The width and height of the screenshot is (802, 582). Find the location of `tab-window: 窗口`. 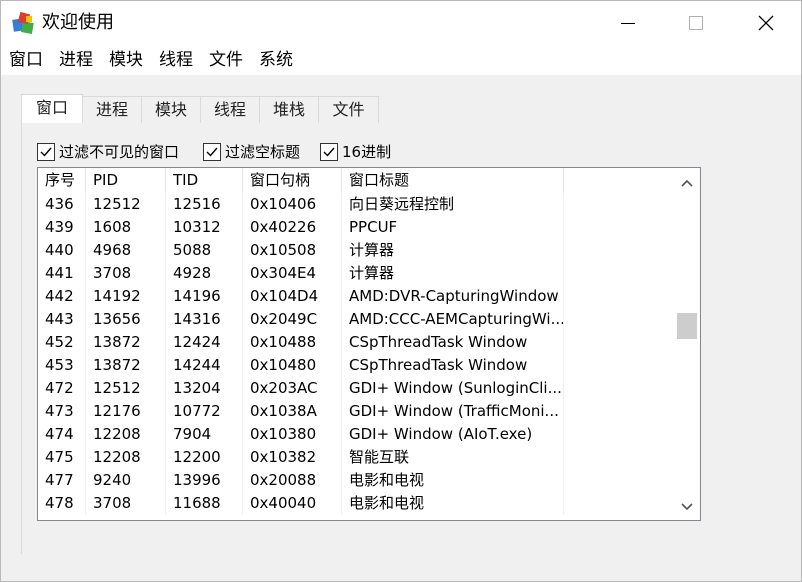

tab-window: 窗口 is located at coordinates (52, 108).